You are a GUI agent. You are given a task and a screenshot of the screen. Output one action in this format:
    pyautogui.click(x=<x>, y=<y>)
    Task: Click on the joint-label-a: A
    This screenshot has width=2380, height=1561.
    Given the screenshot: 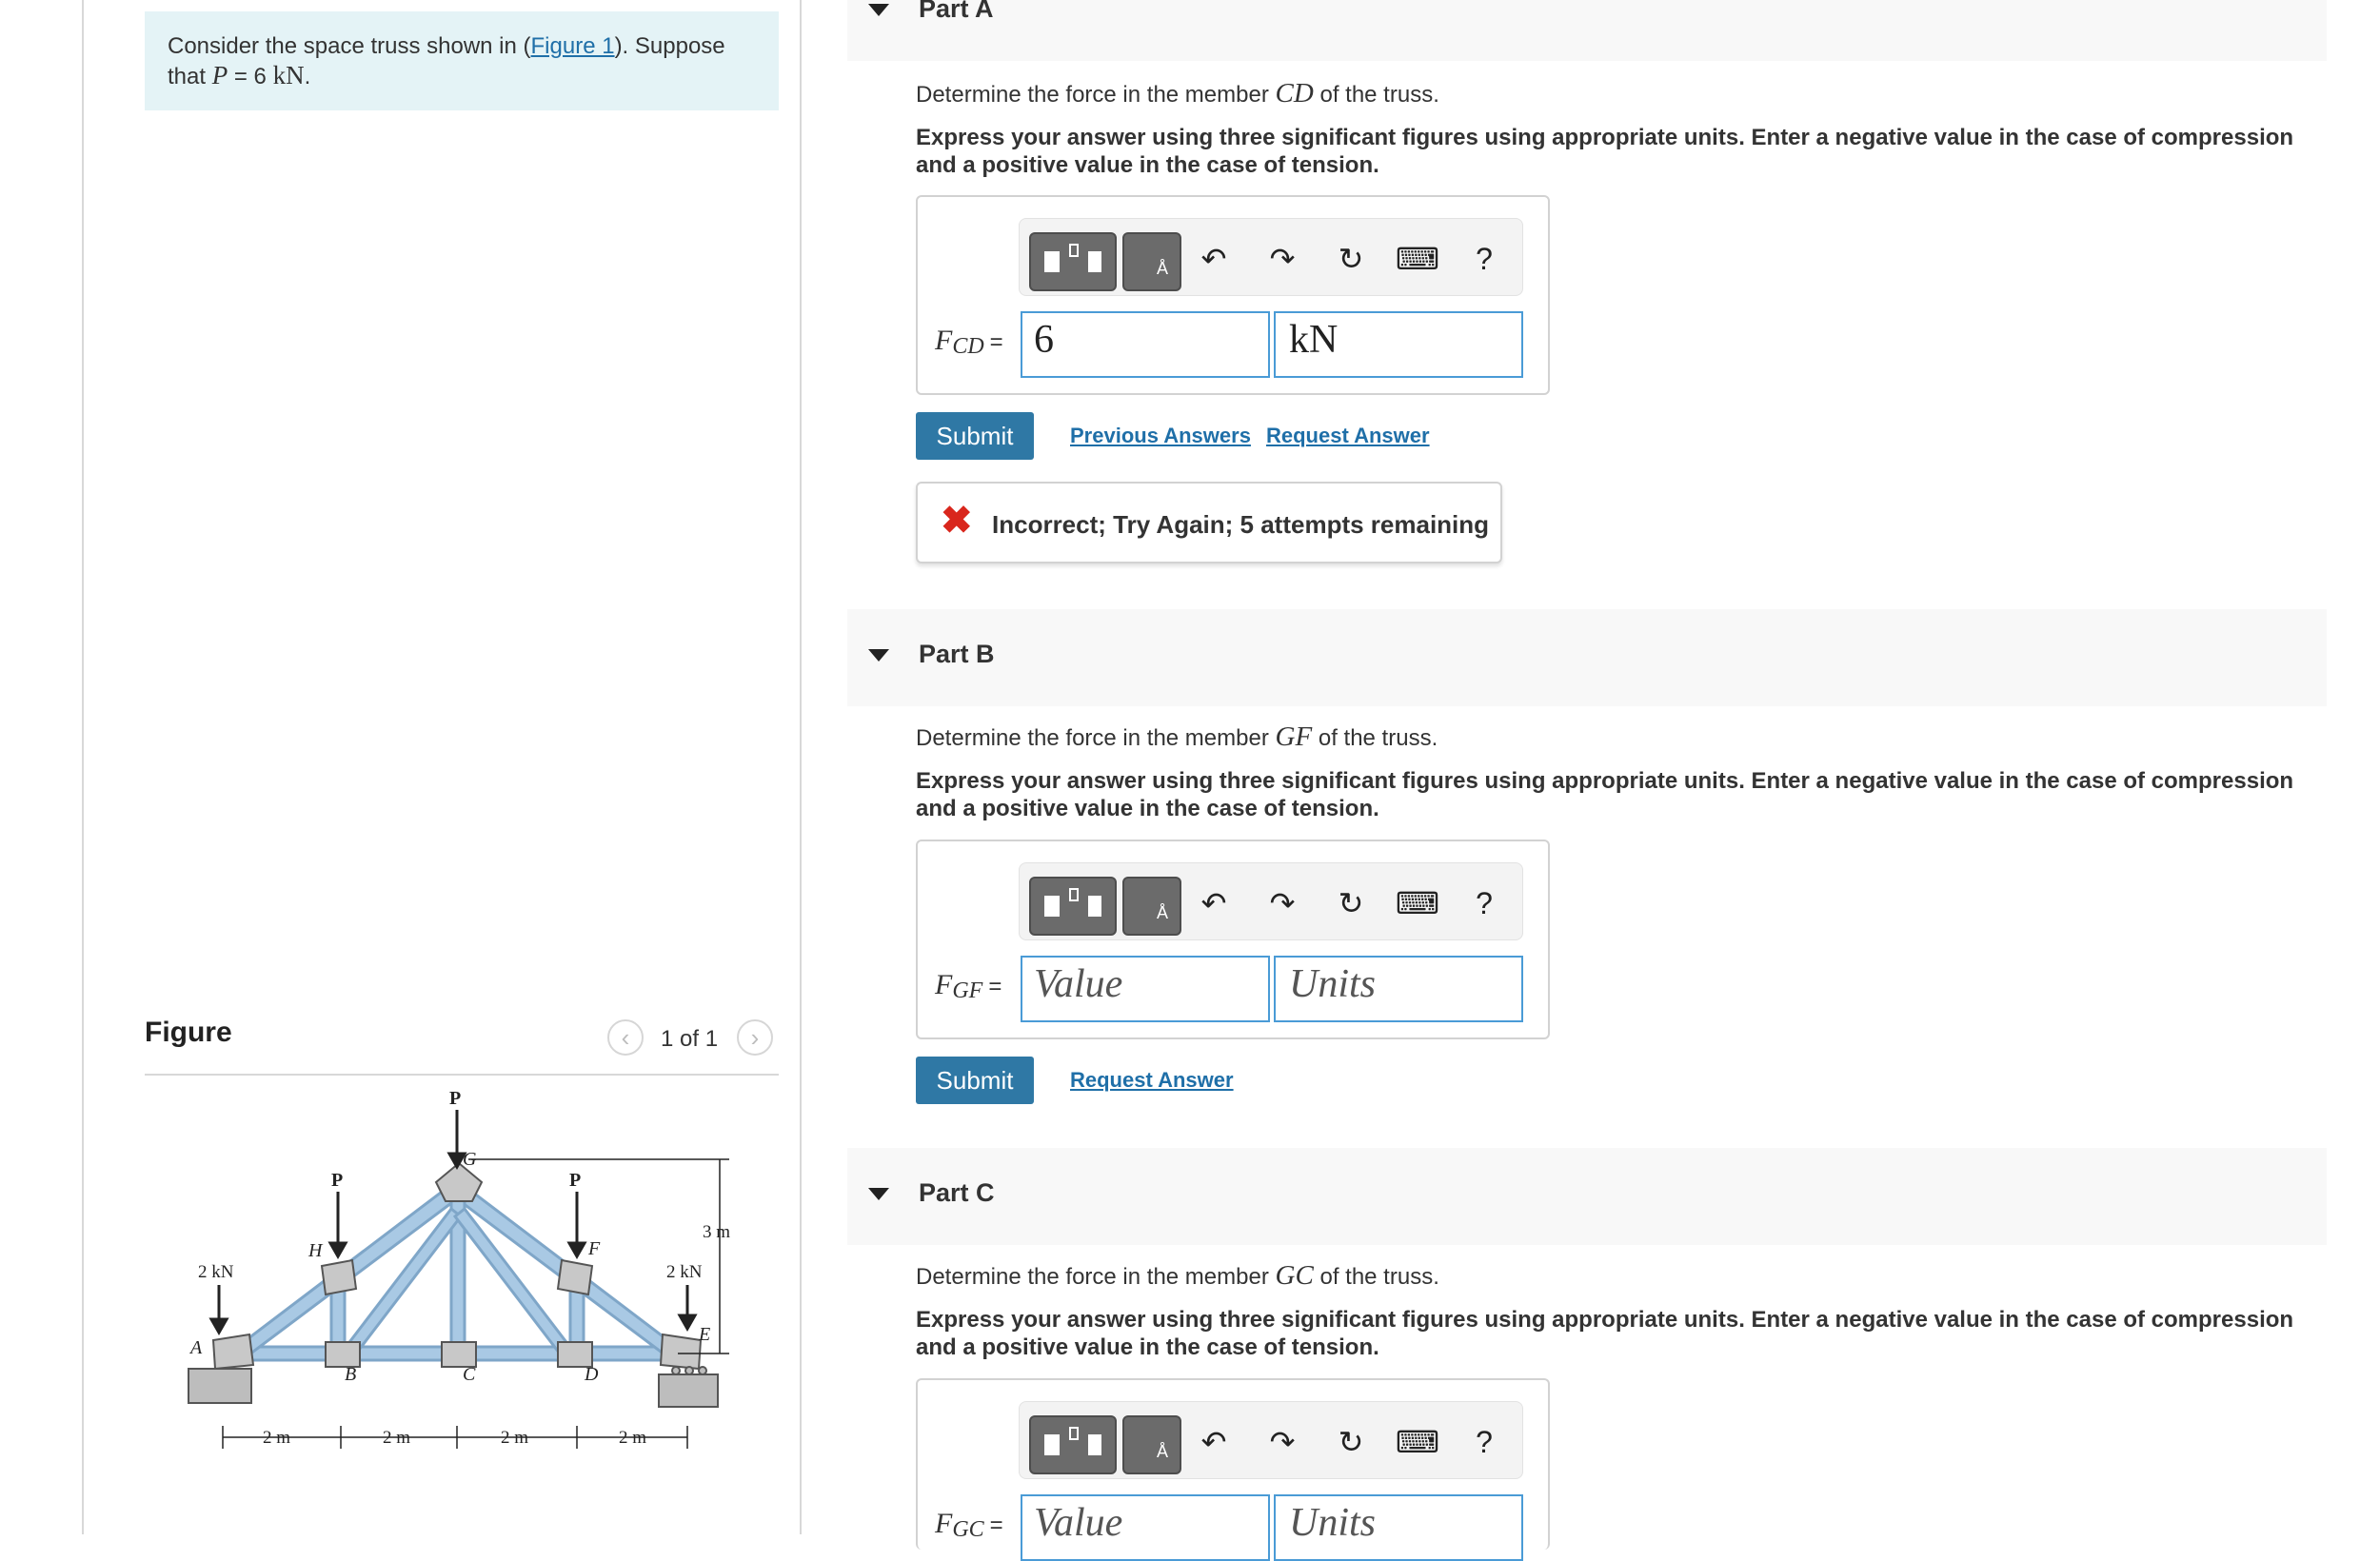 What is the action you would take?
    pyautogui.click(x=195, y=1347)
    